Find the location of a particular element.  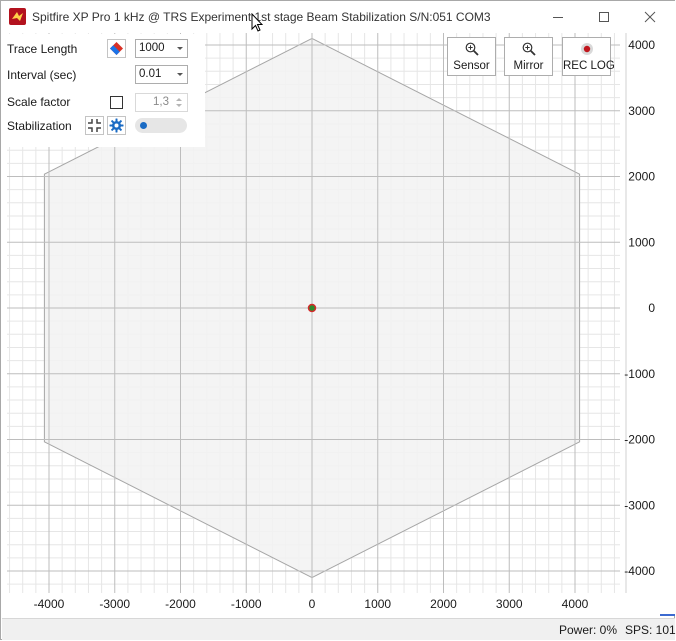

stabilization-toggle is located at coordinates (161, 125).